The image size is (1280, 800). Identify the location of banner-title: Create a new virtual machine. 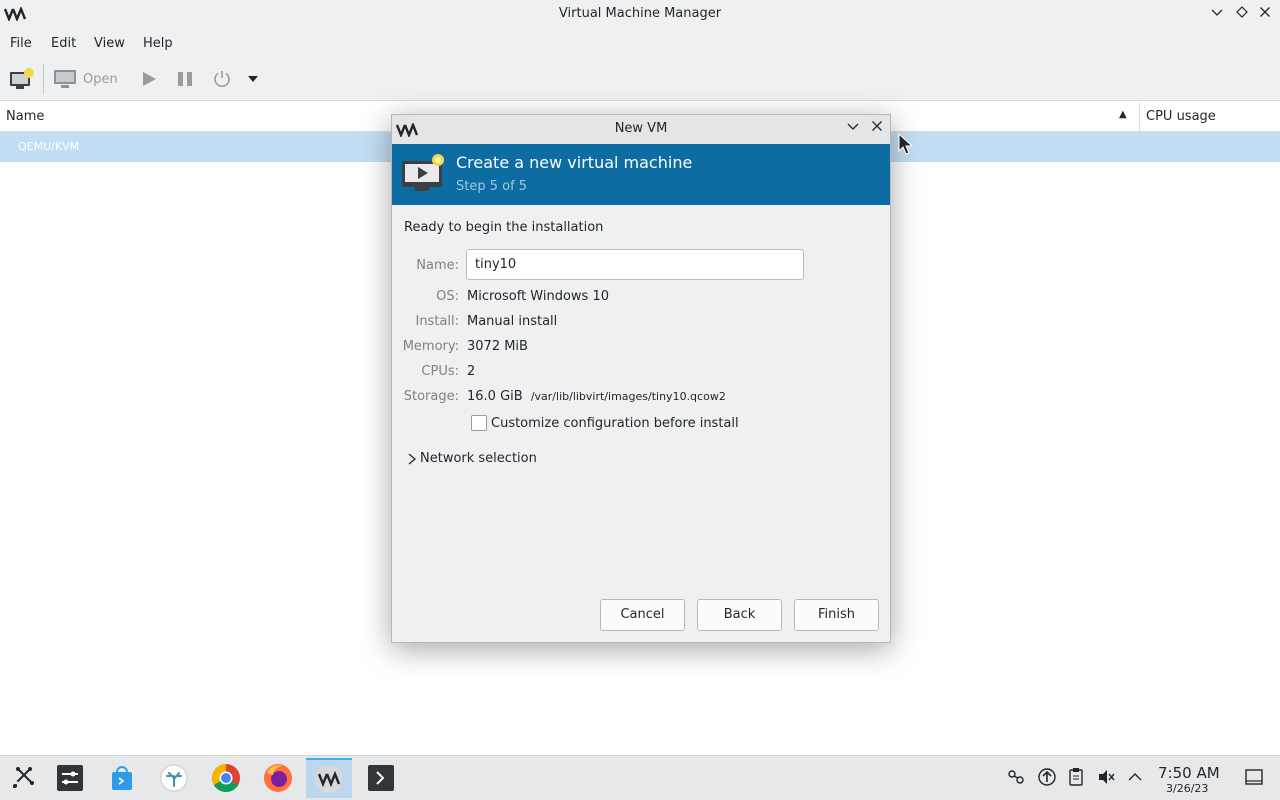
(574, 162).